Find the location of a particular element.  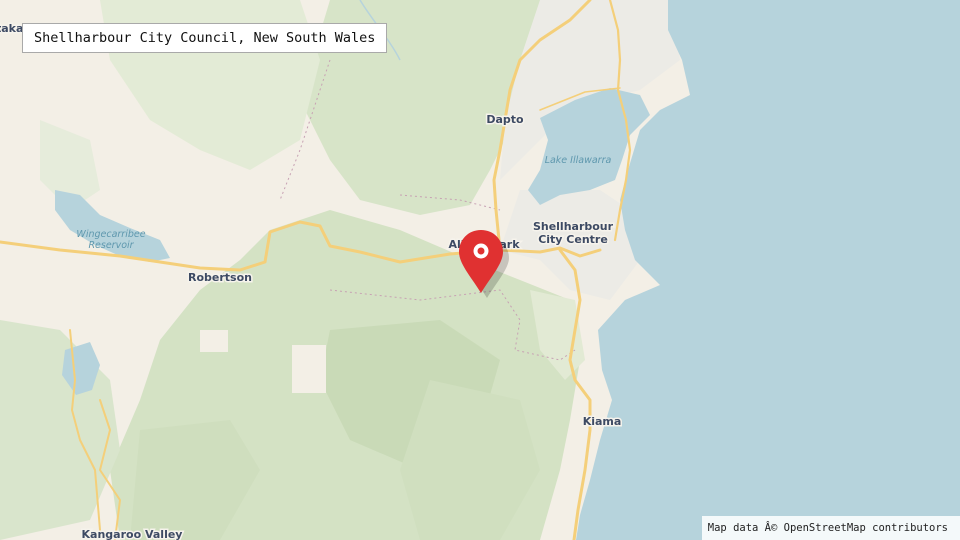

place-label-robertson: Robertson is located at coordinates (220, 277).